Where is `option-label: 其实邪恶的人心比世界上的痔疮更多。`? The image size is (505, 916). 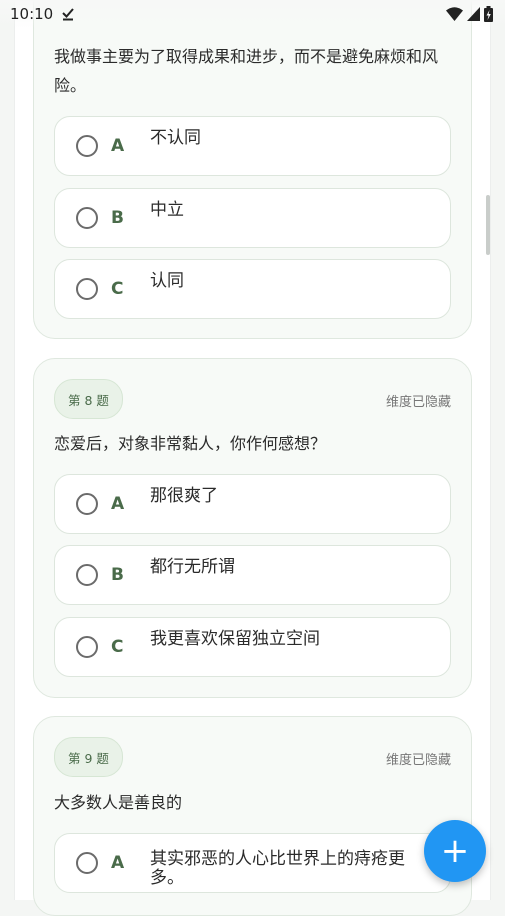 option-label: 其实邪恶的人心比世界上的痔疮更多。 is located at coordinates (277, 868).